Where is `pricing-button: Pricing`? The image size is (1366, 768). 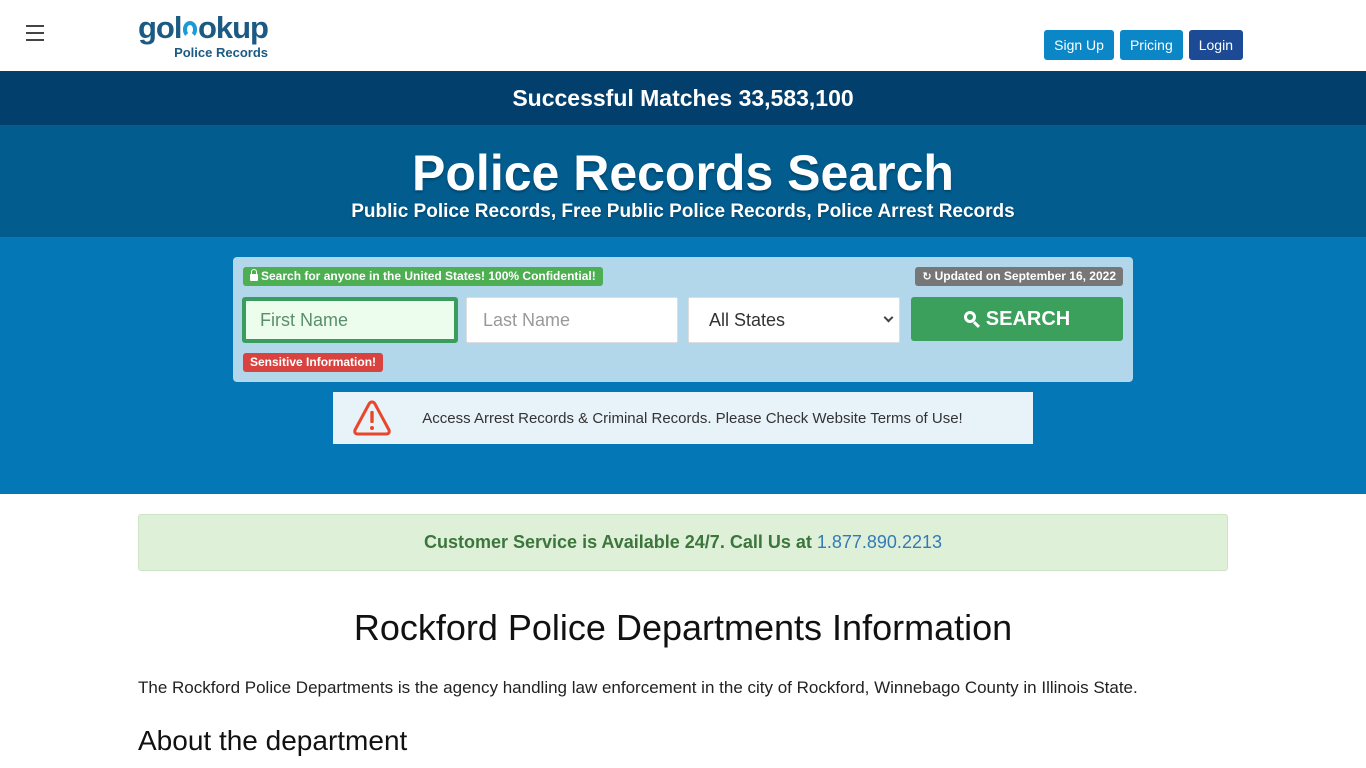 pricing-button: Pricing is located at coordinates (1151, 45).